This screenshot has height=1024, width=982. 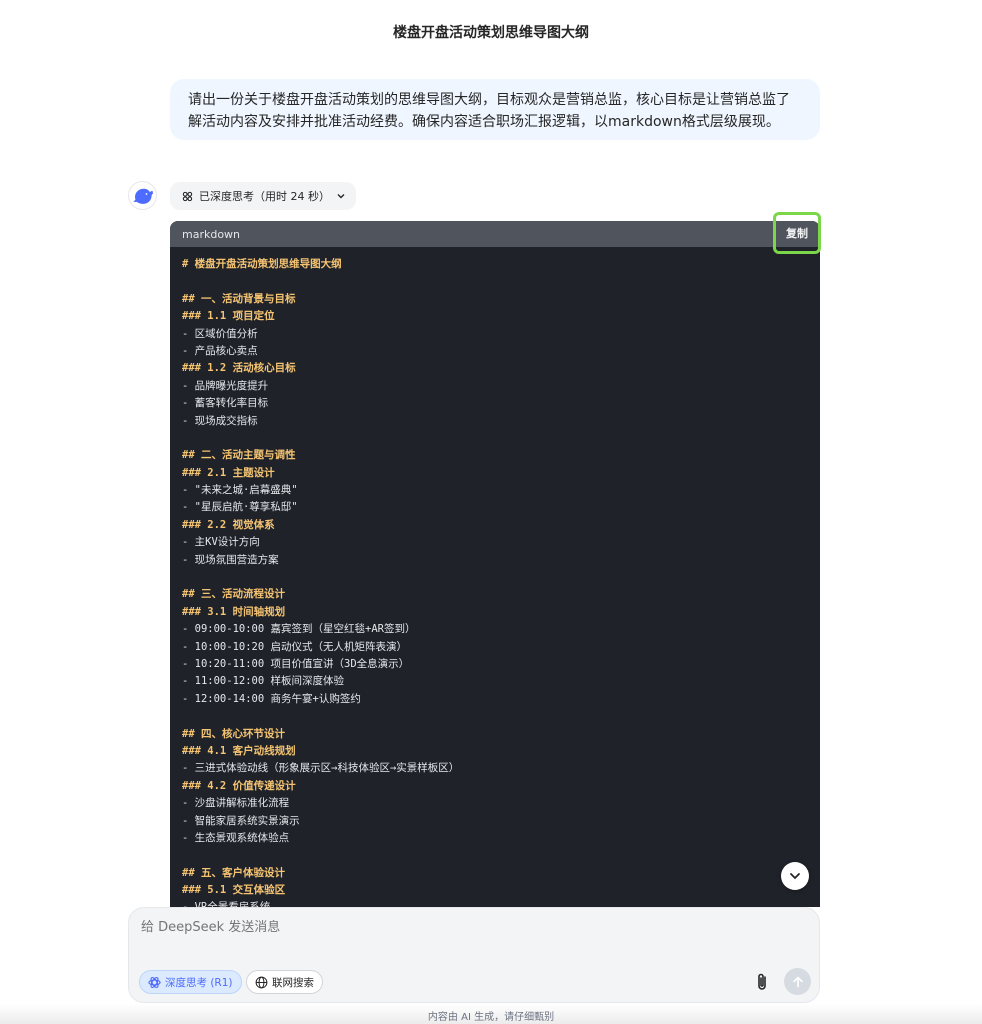 I want to click on code-line: ### 5.1 交互体验区, so click(x=234, y=890).